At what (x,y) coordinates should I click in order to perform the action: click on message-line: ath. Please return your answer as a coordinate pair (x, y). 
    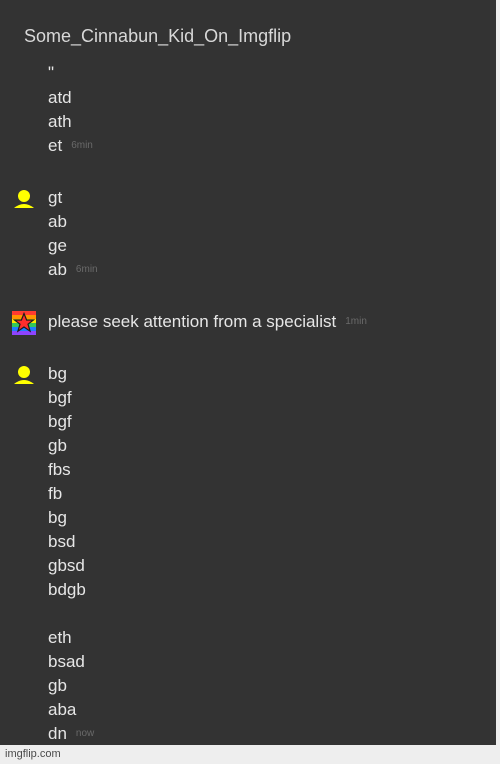
    Looking at the image, I should click on (60, 121).